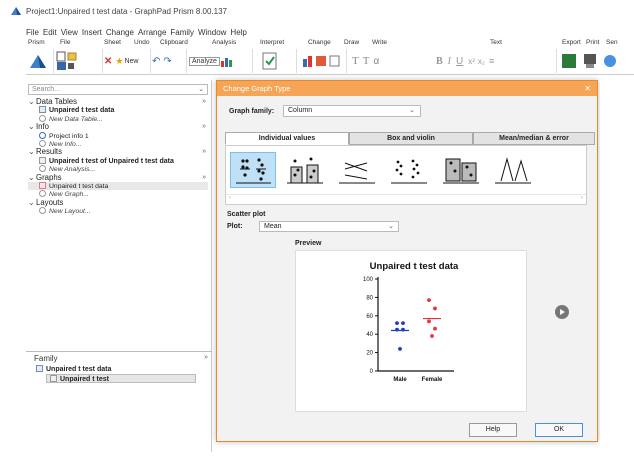  What do you see at coordinates (152, 32) in the screenshot?
I see `menu-arrange: Arrange` at bounding box center [152, 32].